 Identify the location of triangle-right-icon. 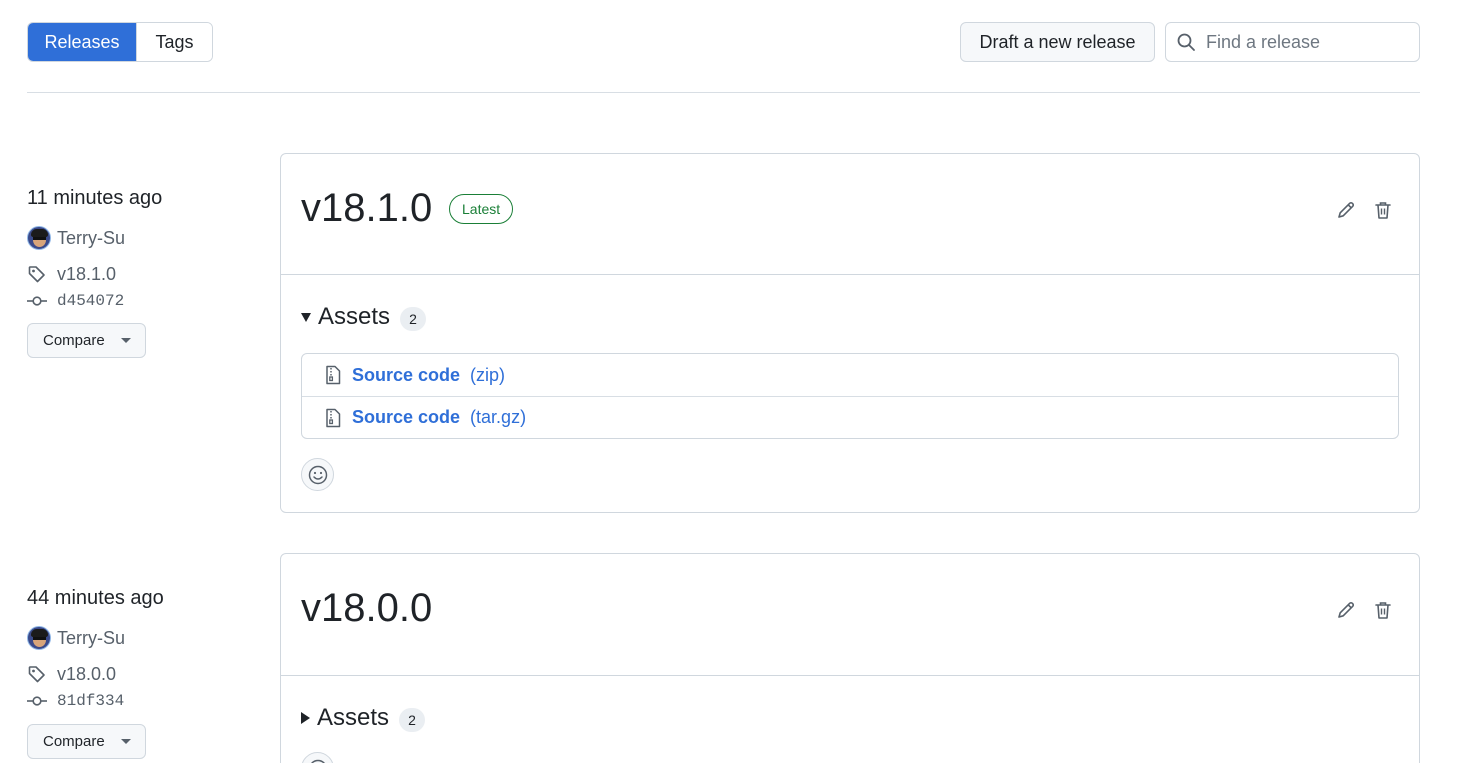
(305, 718).